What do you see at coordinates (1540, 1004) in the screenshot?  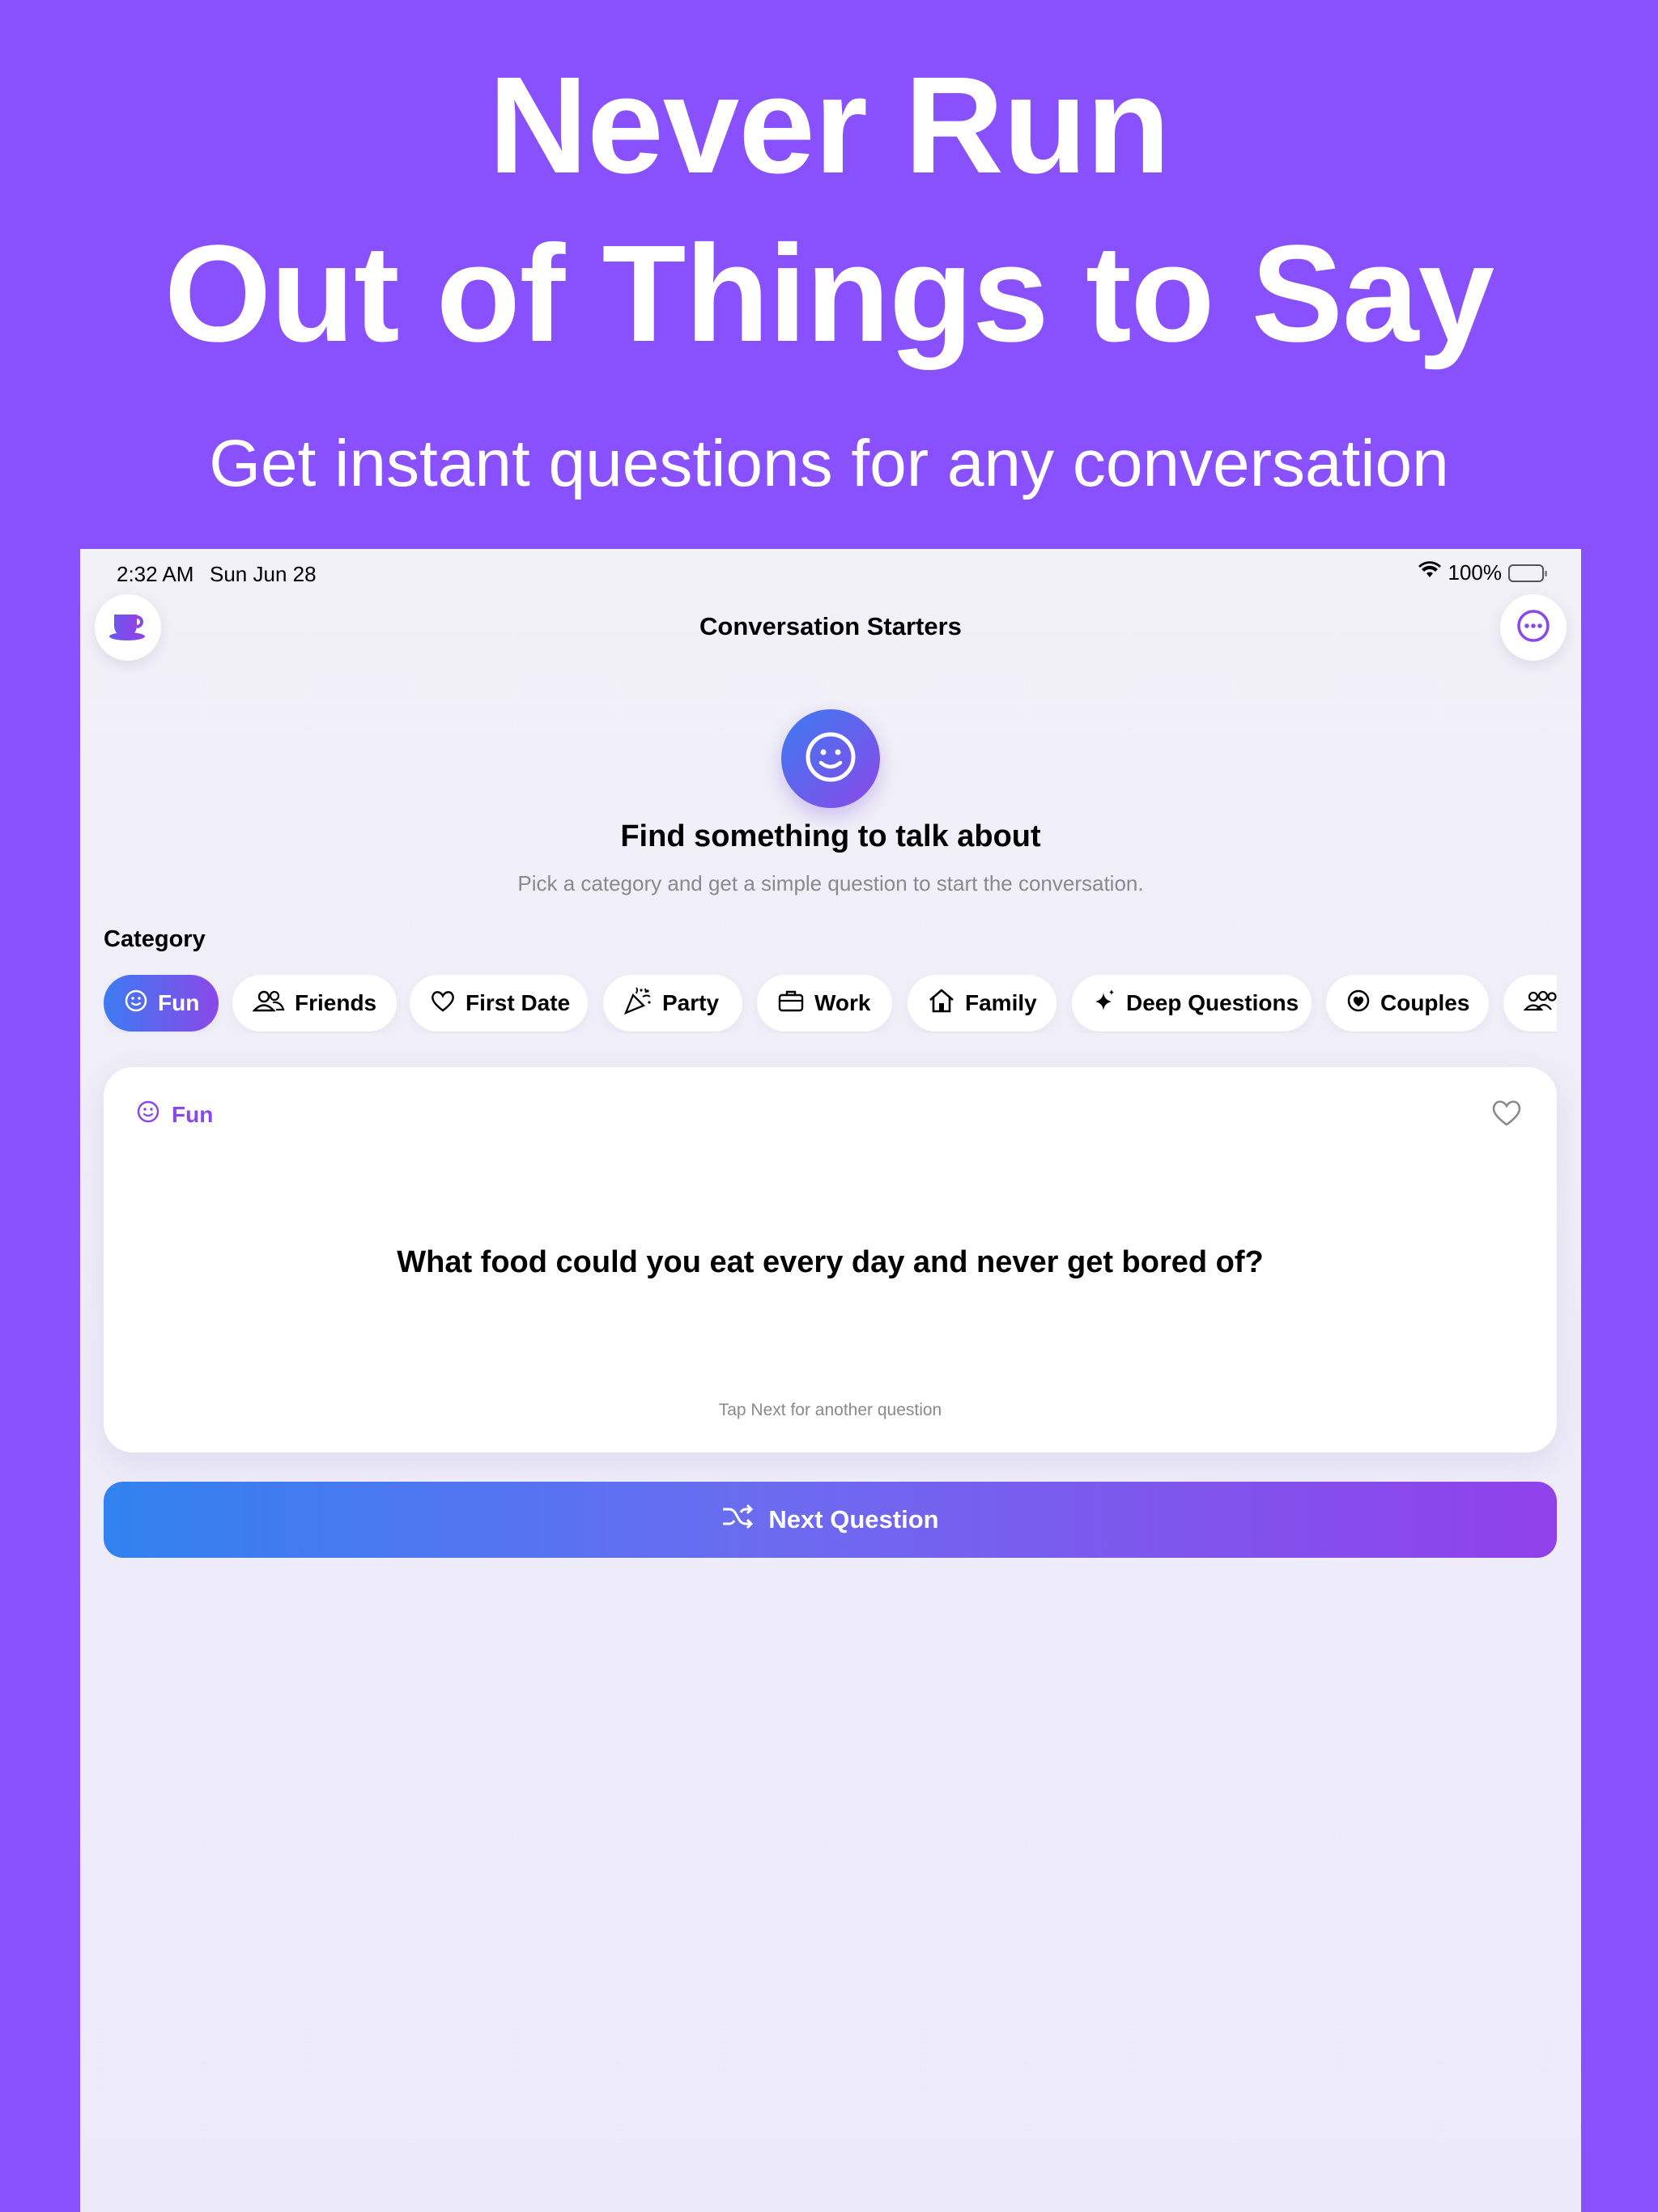 I see `group-icon` at bounding box center [1540, 1004].